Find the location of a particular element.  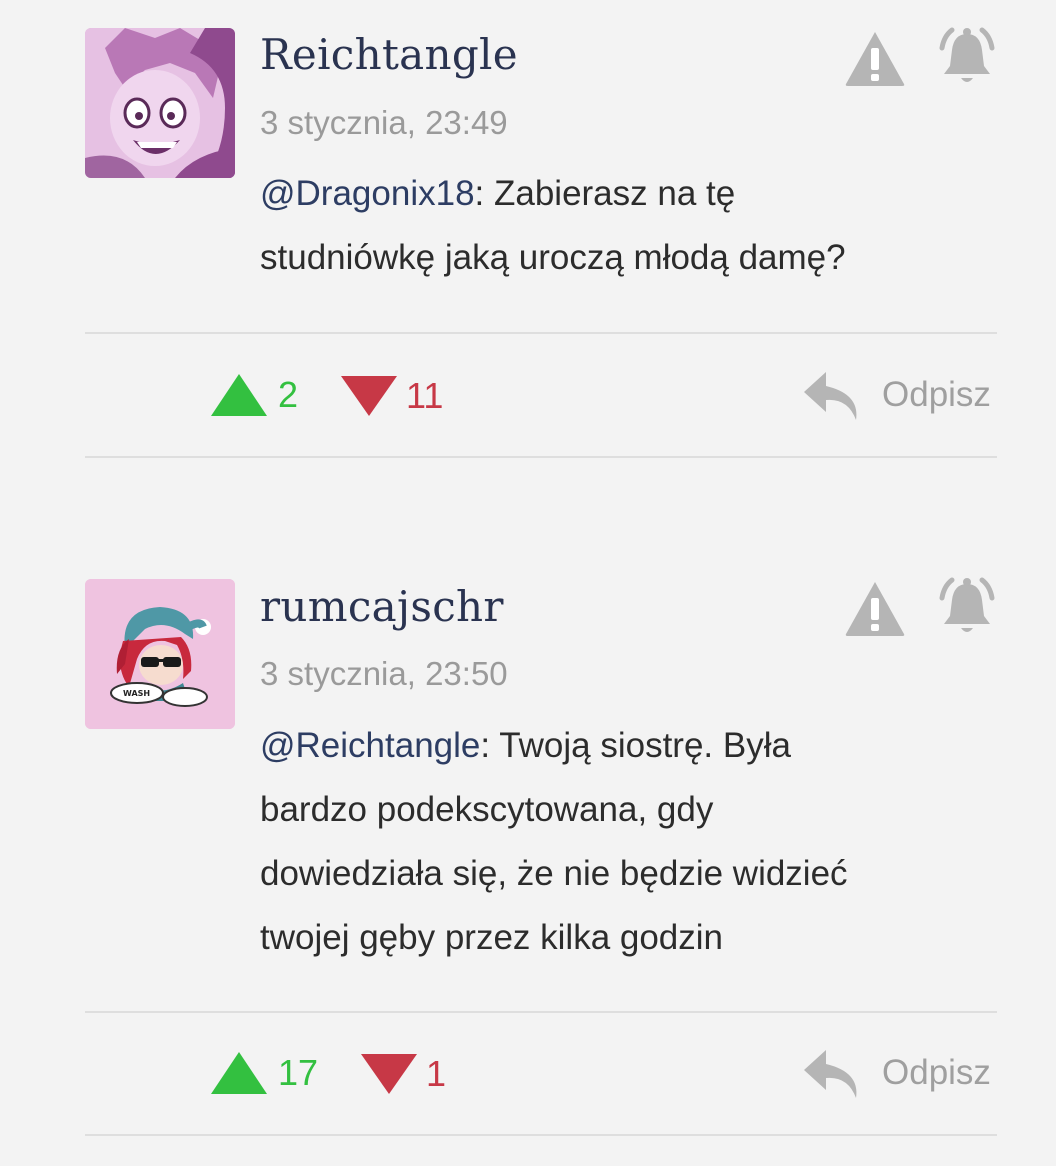

comment-line: bardzo podekscytowana, gdy is located at coordinates (487, 809).